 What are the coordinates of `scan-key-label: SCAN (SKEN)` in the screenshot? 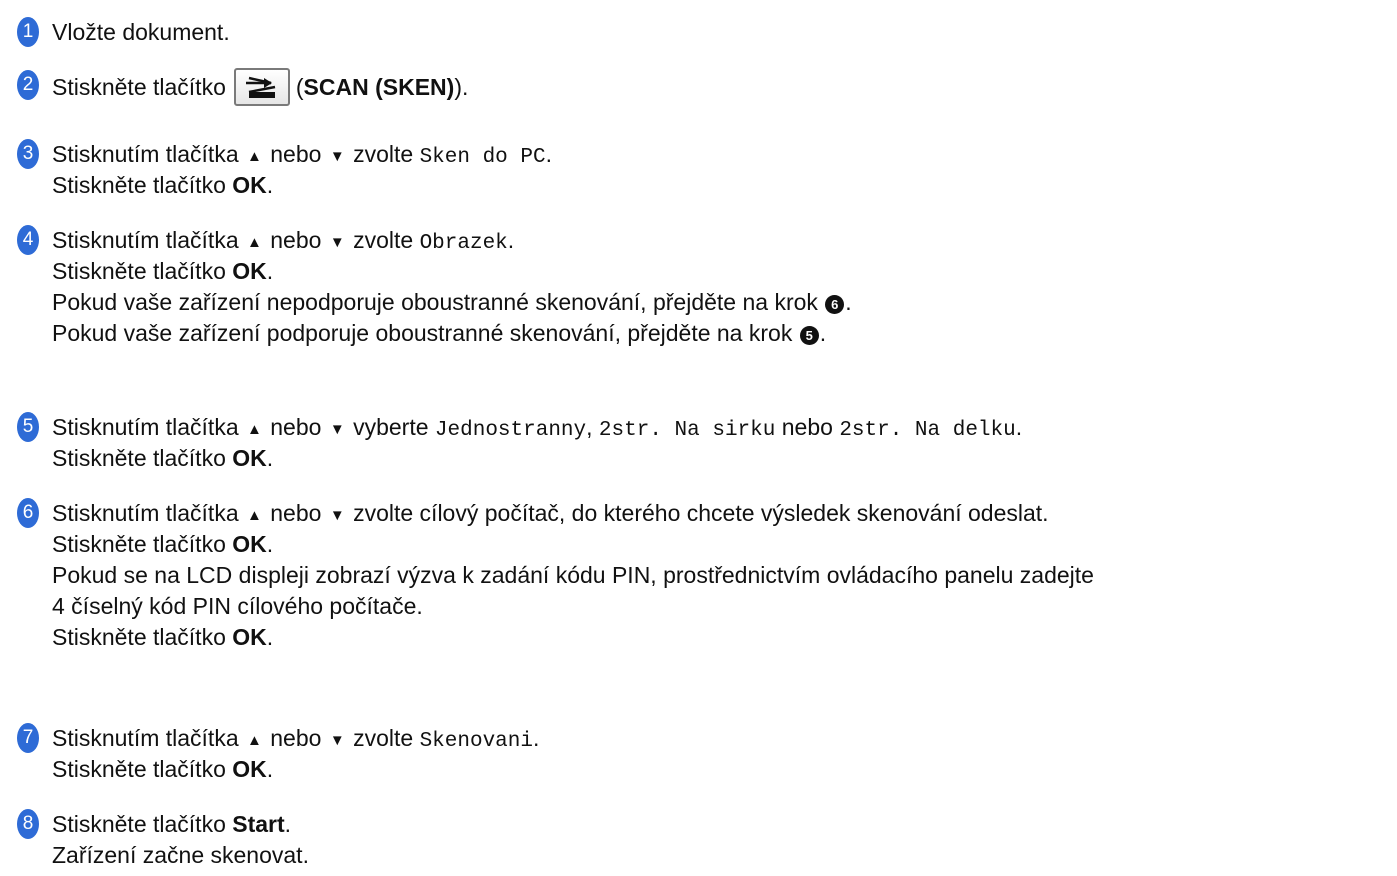 It's located at (379, 87).